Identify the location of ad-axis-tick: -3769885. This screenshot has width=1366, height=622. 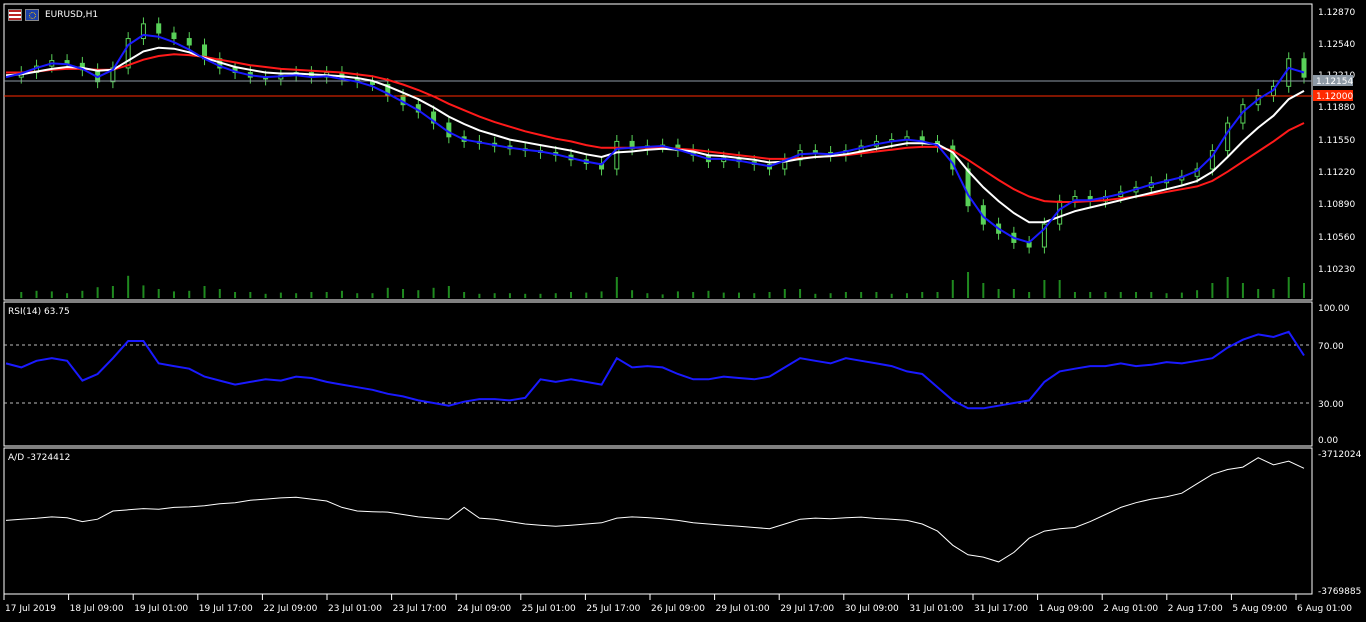
(1339, 592).